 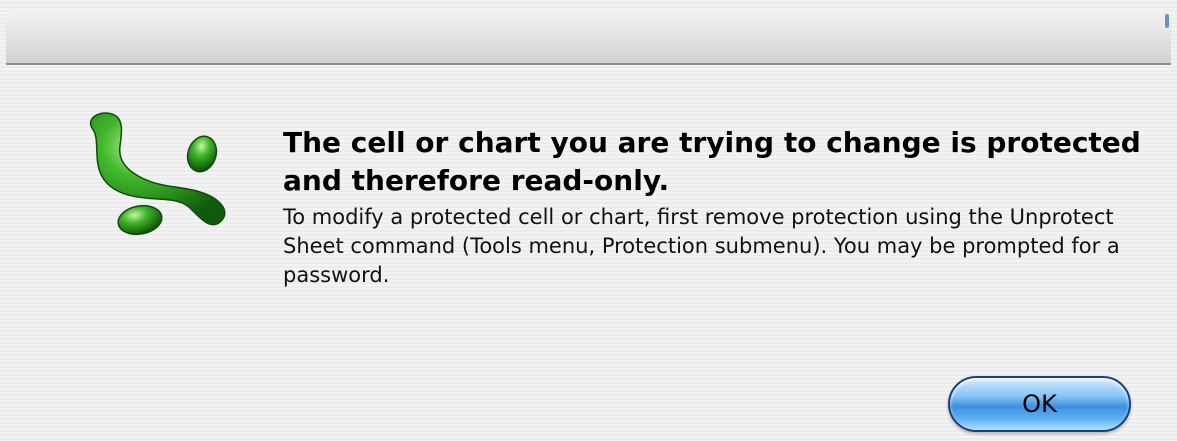 What do you see at coordinates (1167, 21) in the screenshot?
I see `titlebar-edge-highlight` at bounding box center [1167, 21].